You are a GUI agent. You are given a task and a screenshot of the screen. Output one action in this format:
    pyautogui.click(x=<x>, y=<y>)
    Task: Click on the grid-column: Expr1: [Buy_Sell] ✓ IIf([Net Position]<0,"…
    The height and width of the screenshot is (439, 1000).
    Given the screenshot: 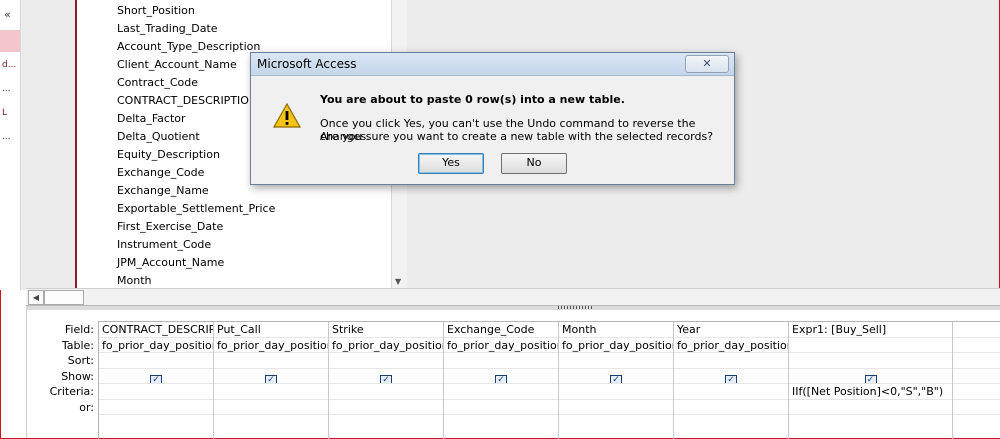 What is the action you would take?
    pyautogui.click(x=871, y=380)
    